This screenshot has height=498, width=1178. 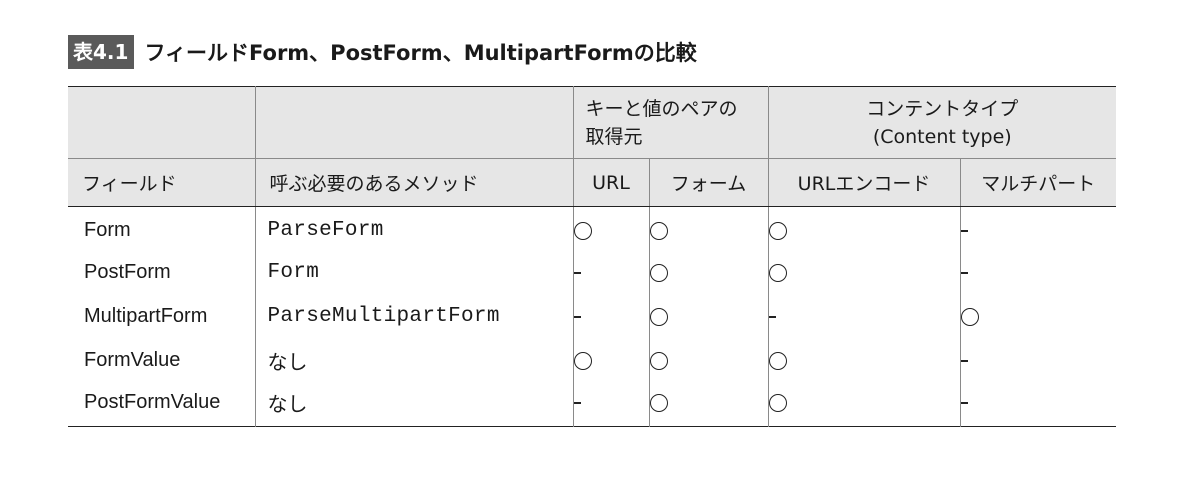 I want to click on table-row: PostFormForm-○○-, so click(x=592, y=272).